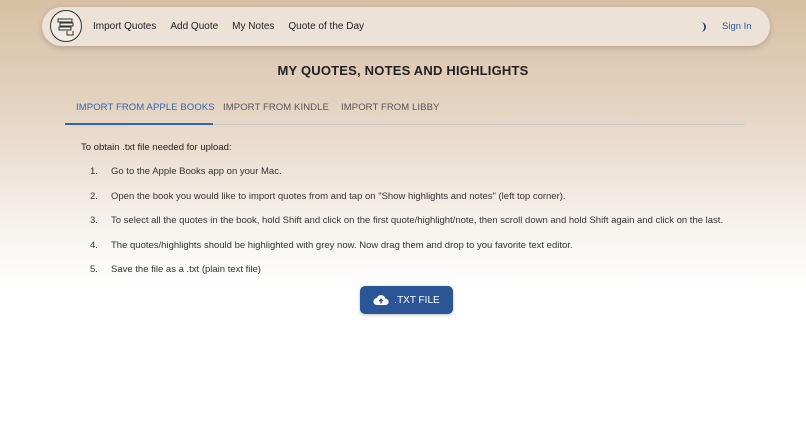 This screenshot has width=806, height=430. Describe the element at coordinates (66, 26) in the screenshot. I see `logo-icon` at that location.